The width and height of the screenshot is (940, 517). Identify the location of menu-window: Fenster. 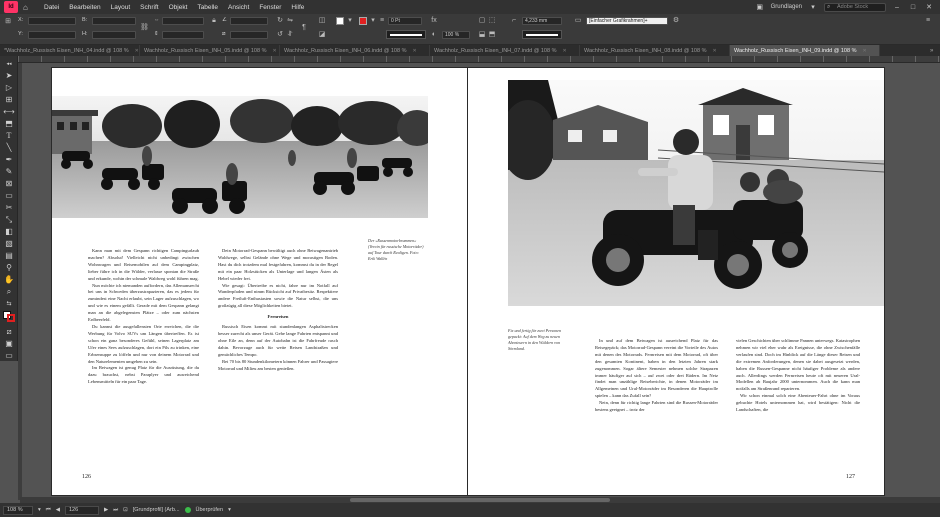
(270, 7).